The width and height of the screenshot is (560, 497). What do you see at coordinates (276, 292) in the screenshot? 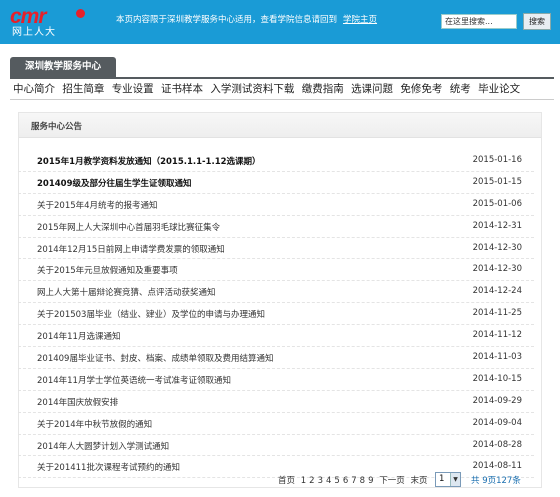
I see `notice-row: 网上人大第十届辩论赛竞猜、点评活动获奖通知 2014-12-24` at bounding box center [276, 292].